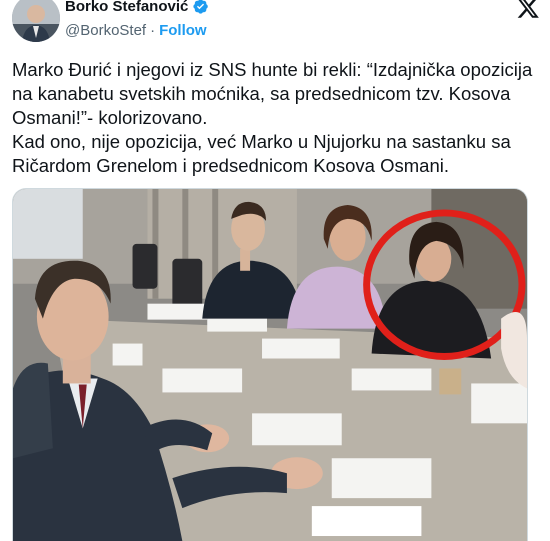  What do you see at coordinates (528, 10) in the screenshot?
I see `x-logo-icon` at bounding box center [528, 10].